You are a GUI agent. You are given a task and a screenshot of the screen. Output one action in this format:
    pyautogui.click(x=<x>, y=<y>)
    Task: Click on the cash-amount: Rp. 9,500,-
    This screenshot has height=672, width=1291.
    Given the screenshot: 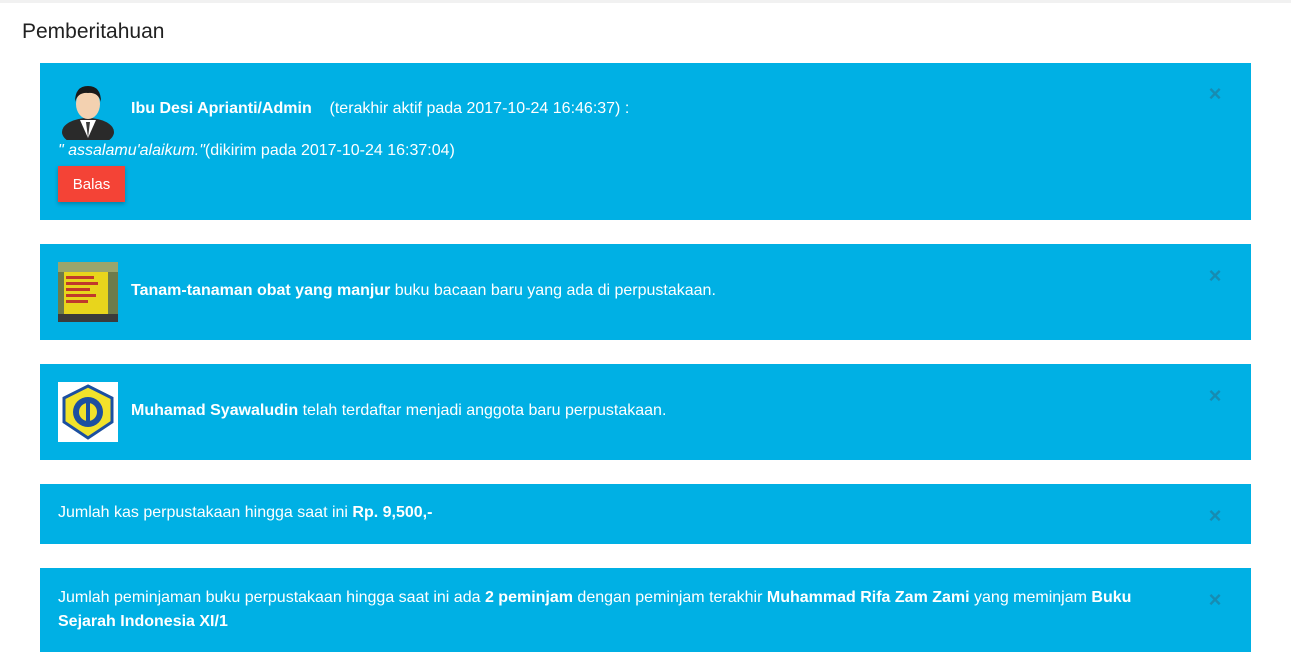 What is the action you would take?
    pyautogui.click(x=392, y=512)
    